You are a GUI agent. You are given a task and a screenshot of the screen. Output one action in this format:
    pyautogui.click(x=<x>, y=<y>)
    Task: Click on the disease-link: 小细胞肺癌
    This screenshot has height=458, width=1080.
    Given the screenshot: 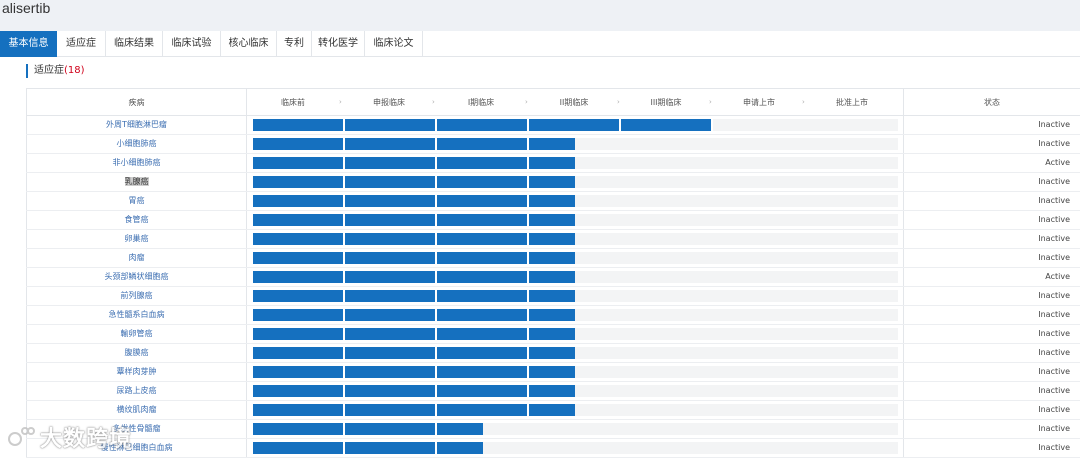 What is the action you would take?
    pyautogui.click(x=137, y=143)
    